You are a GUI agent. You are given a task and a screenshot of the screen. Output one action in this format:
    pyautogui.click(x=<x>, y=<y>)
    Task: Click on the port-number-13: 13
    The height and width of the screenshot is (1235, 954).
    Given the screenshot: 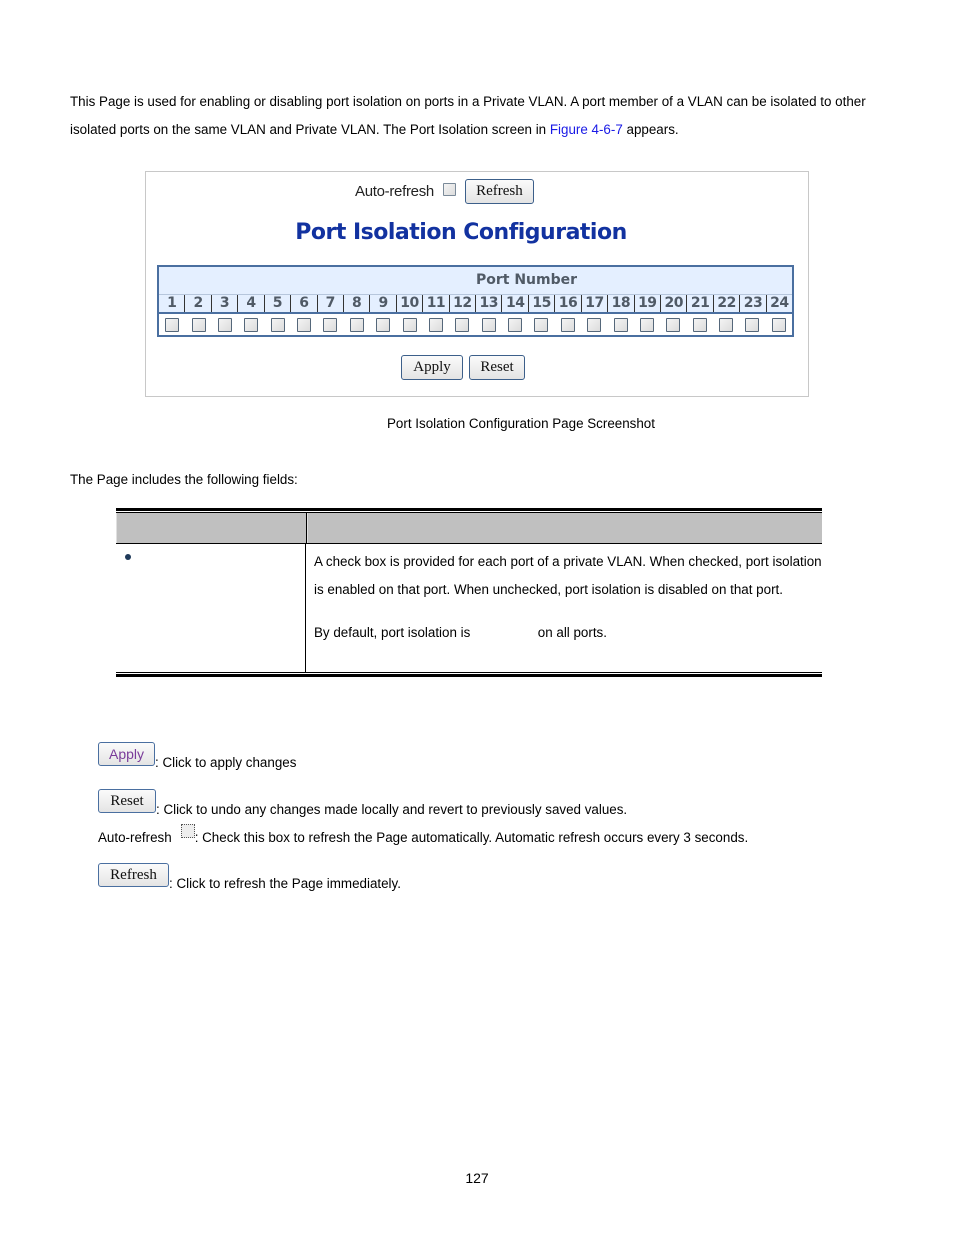 What is the action you would take?
    pyautogui.click(x=488, y=303)
    